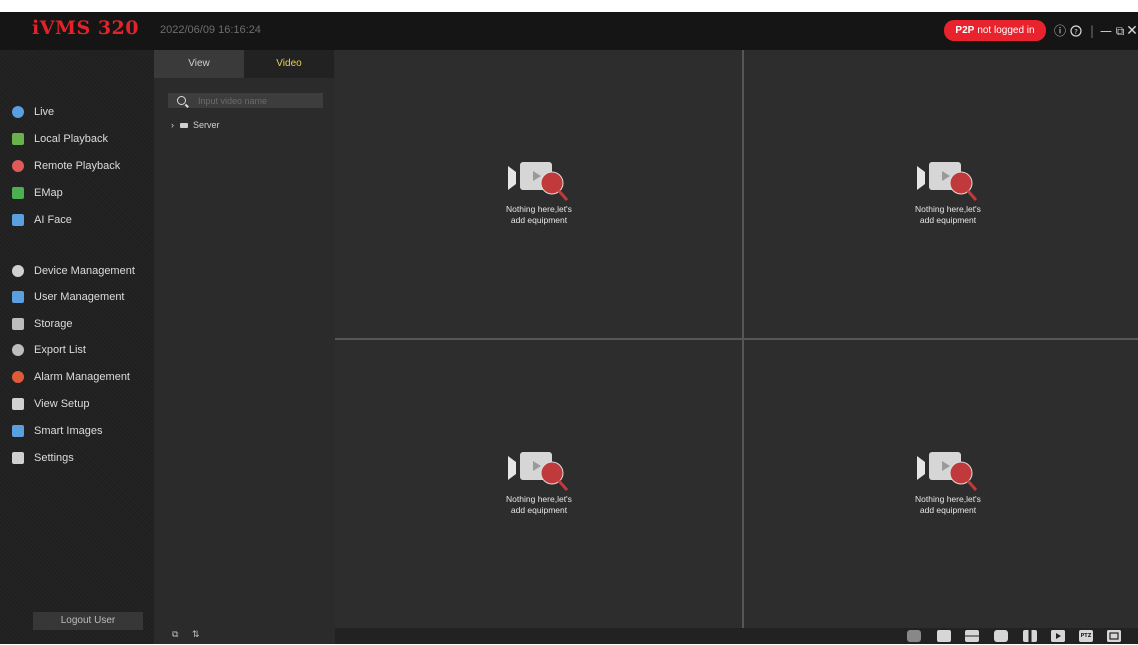 This screenshot has width=1138, height=645. I want to click on user-management-icon, so click(18, 297).